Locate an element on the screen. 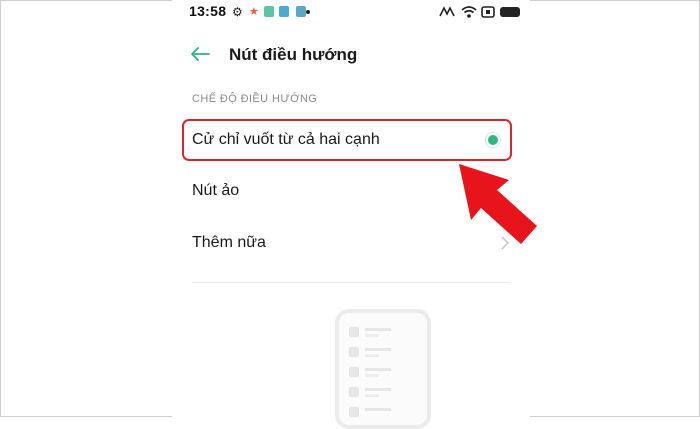 This screenshot has height=429, width=700. page-title: Nút điều hướng is located at coordinates (293, 54).